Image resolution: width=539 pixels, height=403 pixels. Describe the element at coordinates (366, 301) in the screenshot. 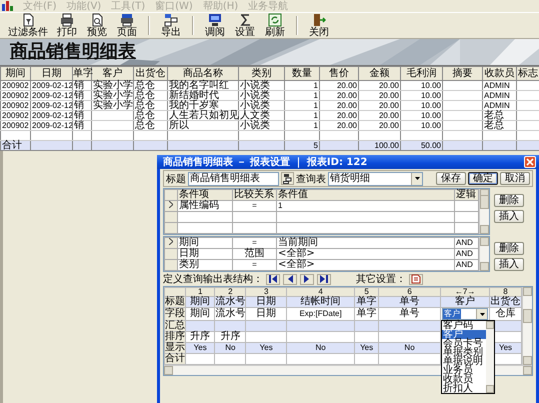

I see `grid-cell: 单字` at that location.